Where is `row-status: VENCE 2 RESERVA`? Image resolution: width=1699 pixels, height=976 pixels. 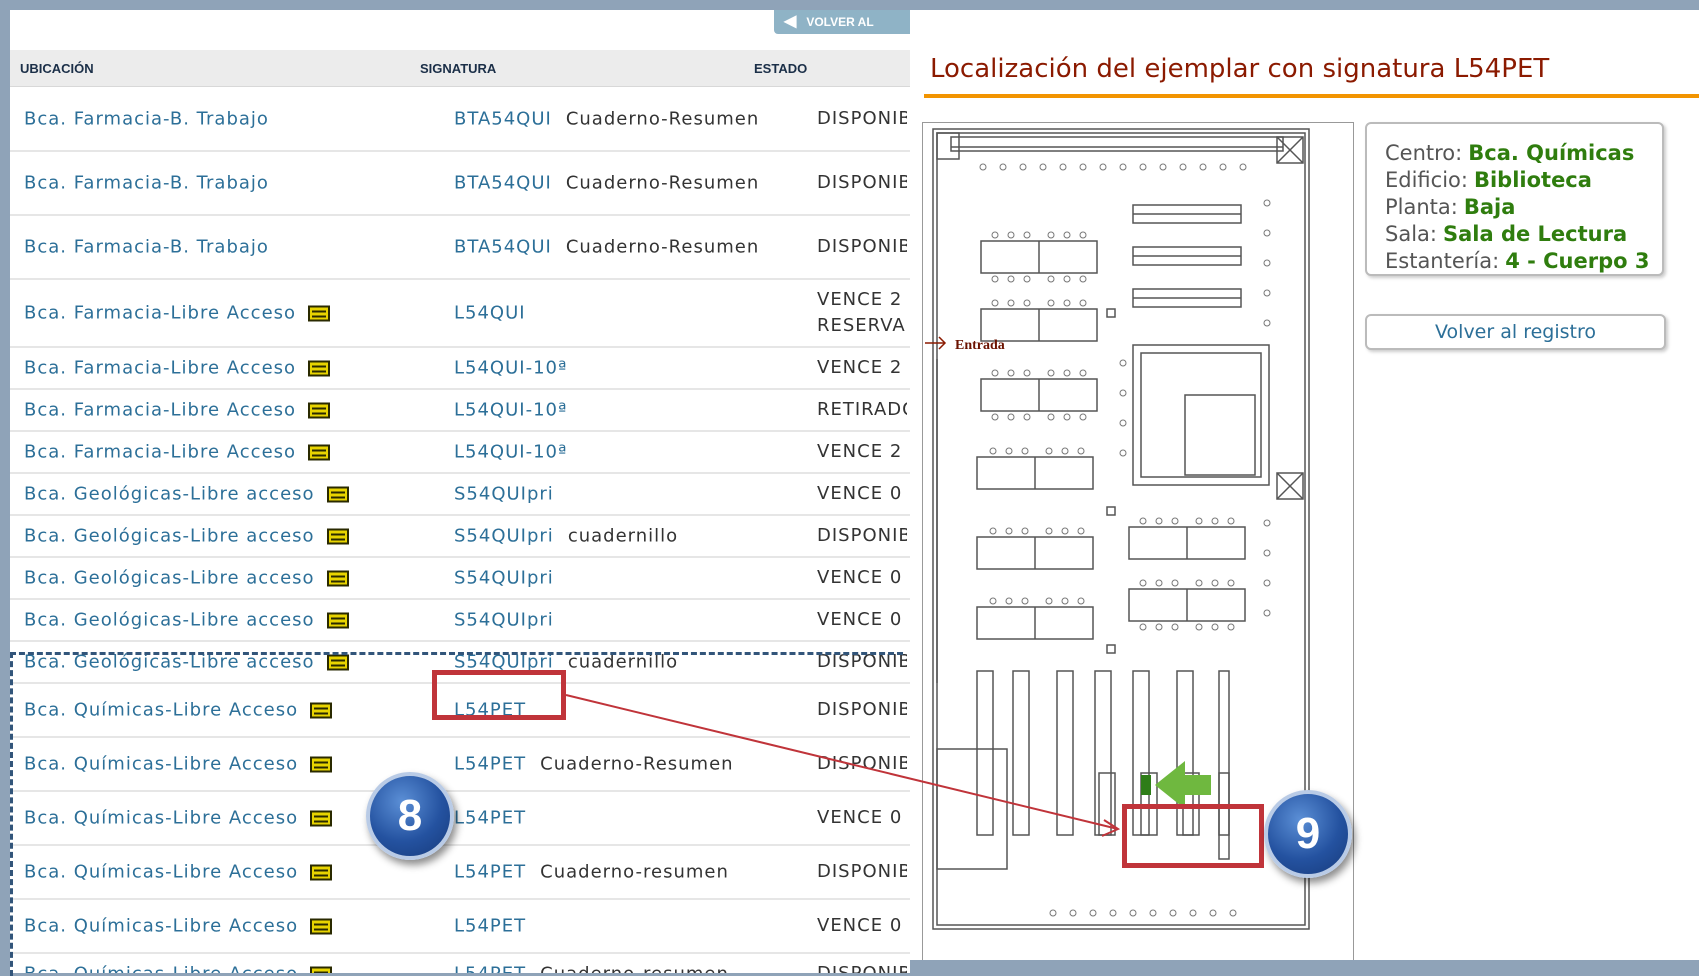
row-status: VENCE 2 RESERVA is located at coordinates (862, 313).